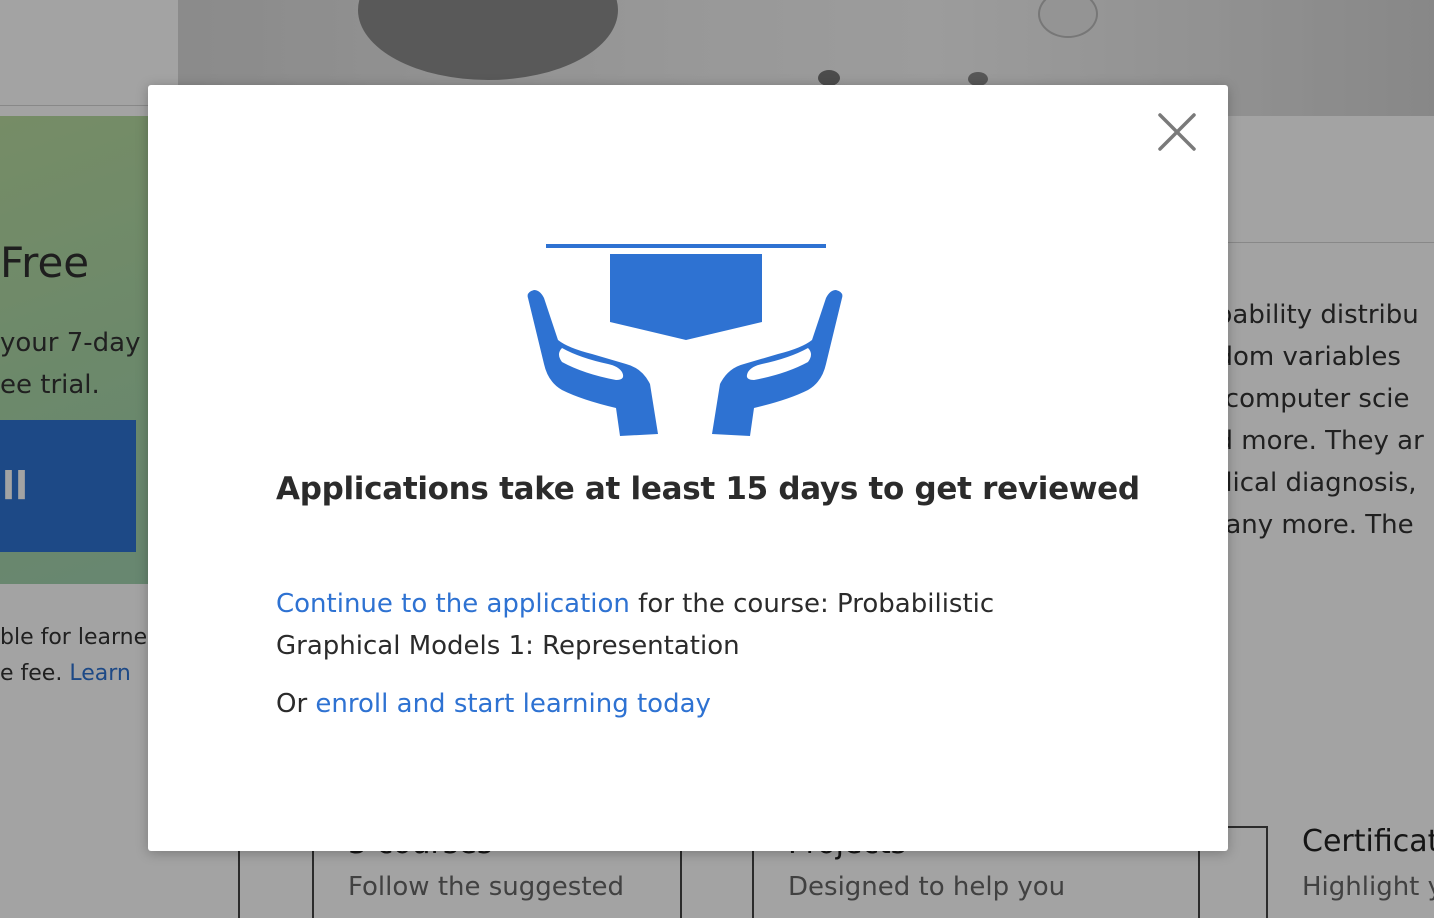 This screenshot has height=918, width=1434. I want to click on continue-application-link: Continue to the application, so click(453, 604).